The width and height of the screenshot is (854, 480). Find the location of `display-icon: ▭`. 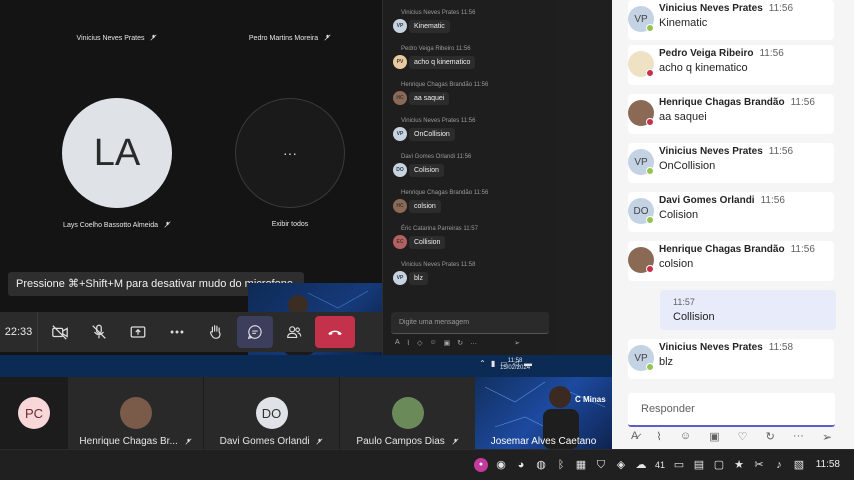

display-icon: ▭ is located at coordinates (679, 465).